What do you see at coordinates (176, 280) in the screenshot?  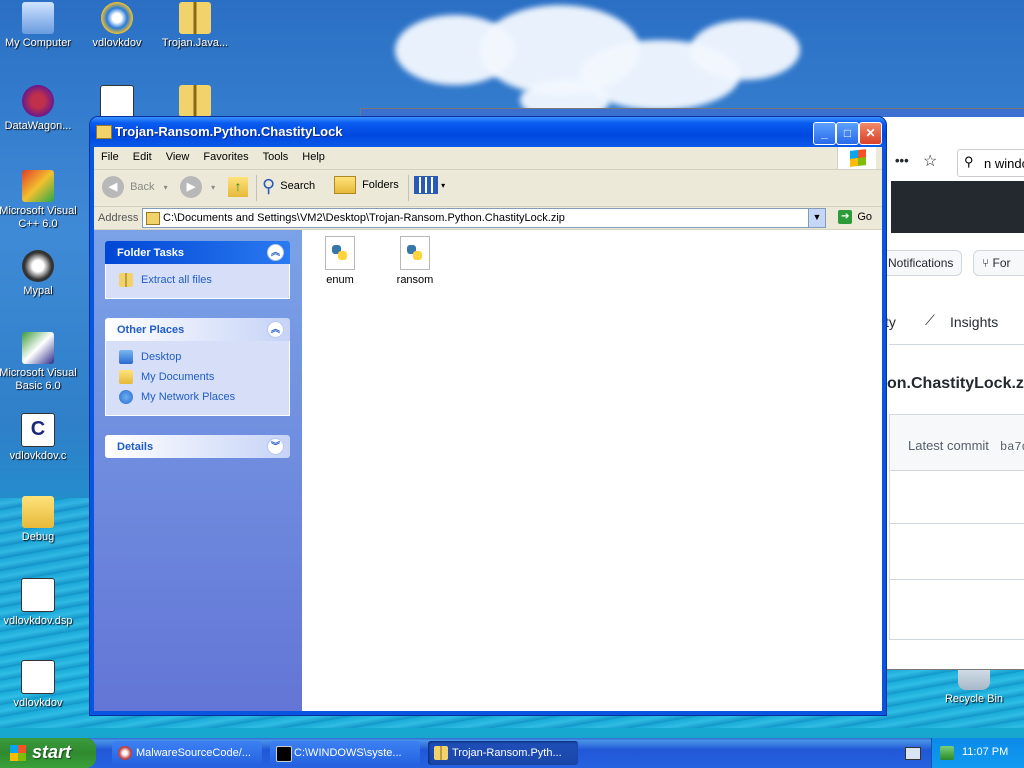 I see `task-label: Extract all files` at bounding box center [176, 280].